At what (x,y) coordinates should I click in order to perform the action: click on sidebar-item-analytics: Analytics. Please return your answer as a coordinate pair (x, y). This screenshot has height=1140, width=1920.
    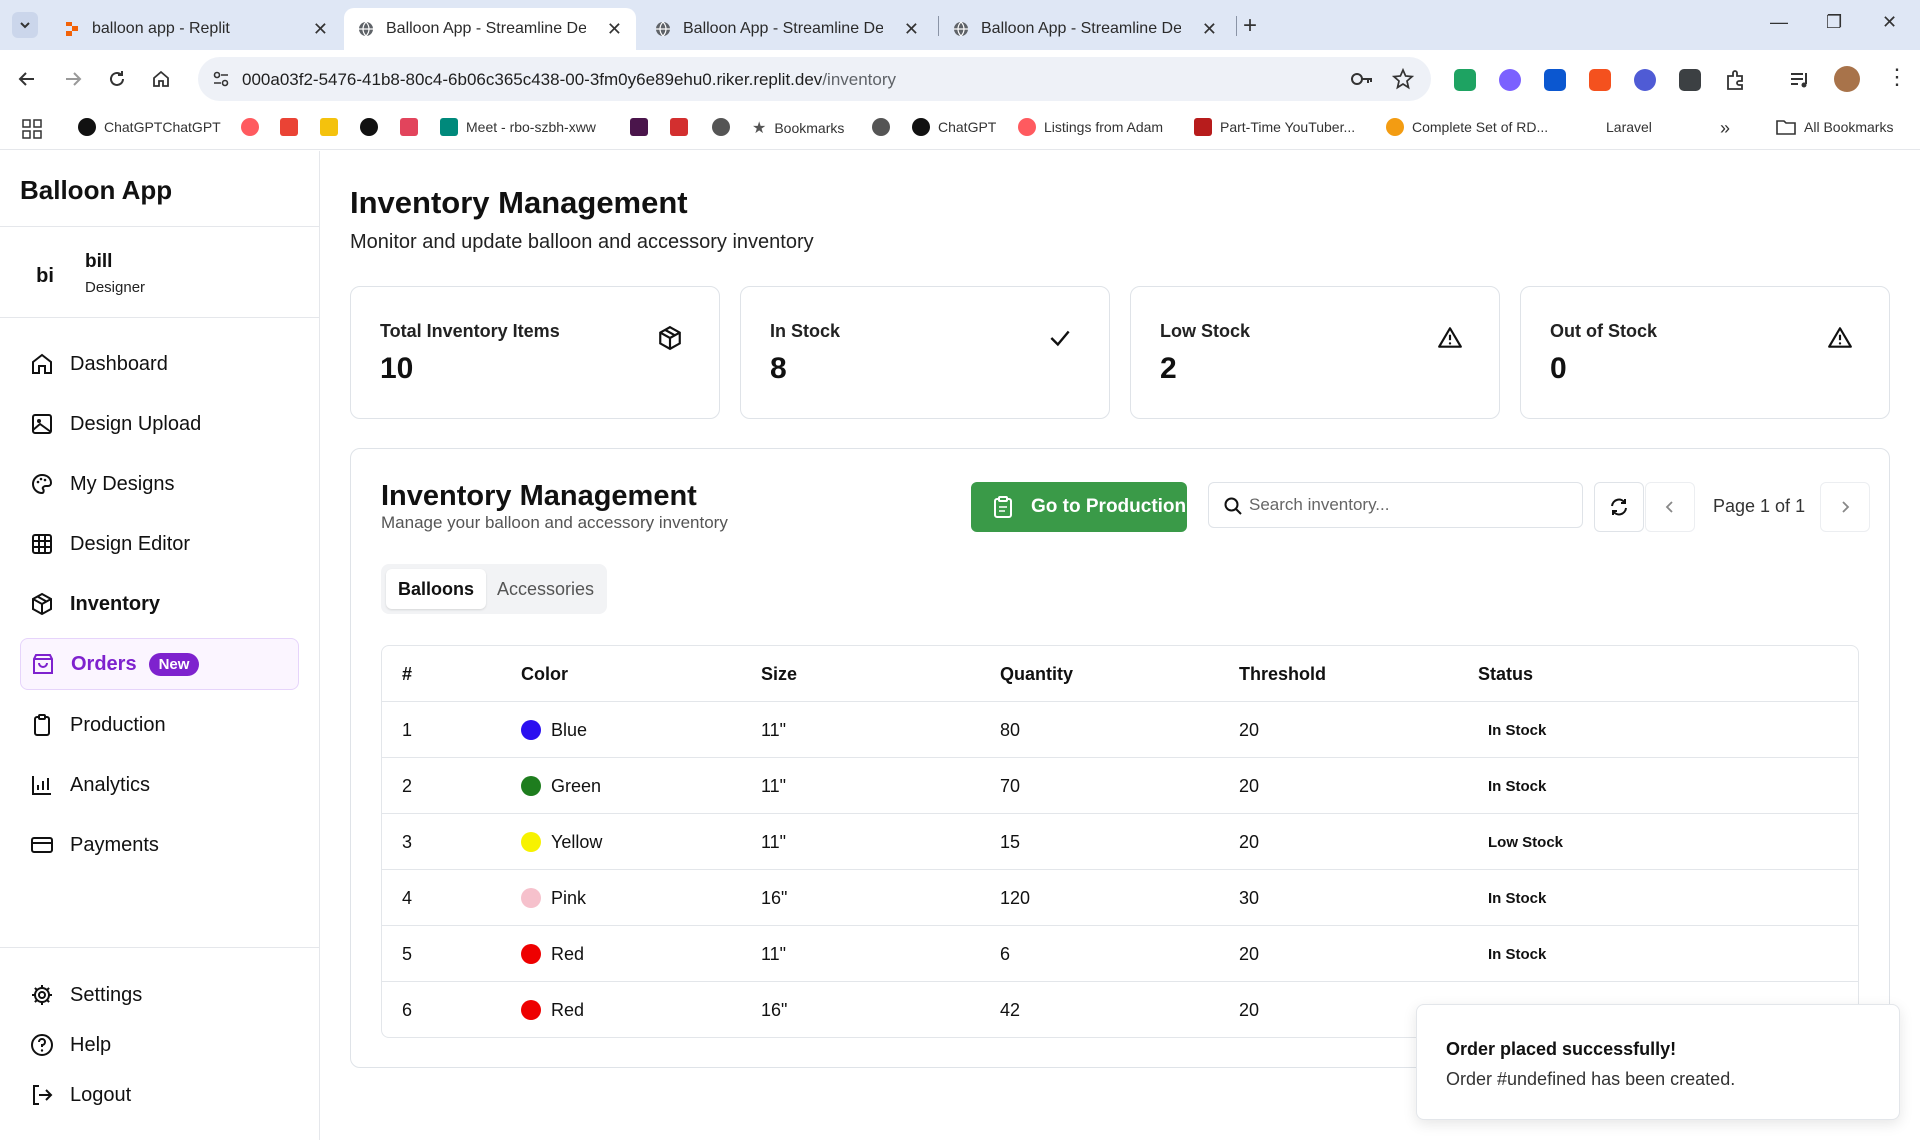
    Looking at the image, I should click on (159, 785).